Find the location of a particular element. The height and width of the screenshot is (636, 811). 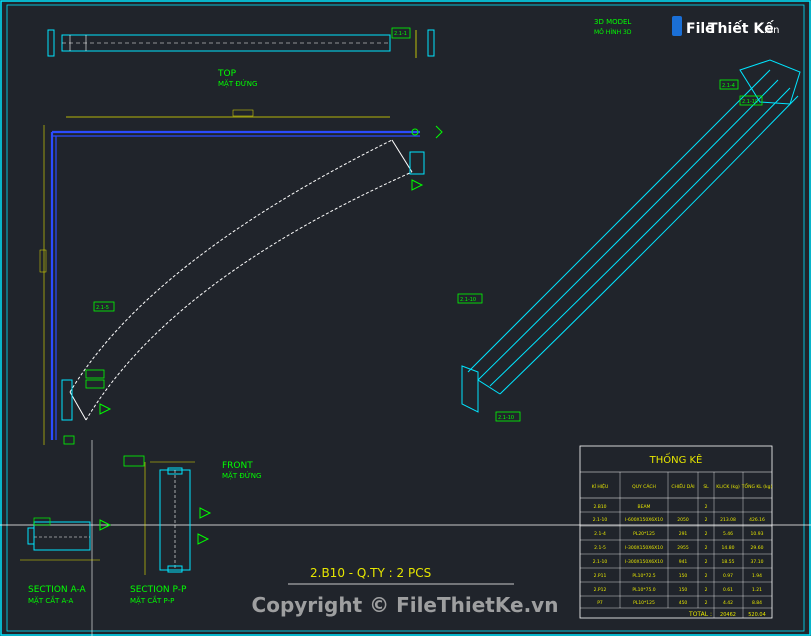

table-cell: 2.1-5 is located at coordinates (600, 548).